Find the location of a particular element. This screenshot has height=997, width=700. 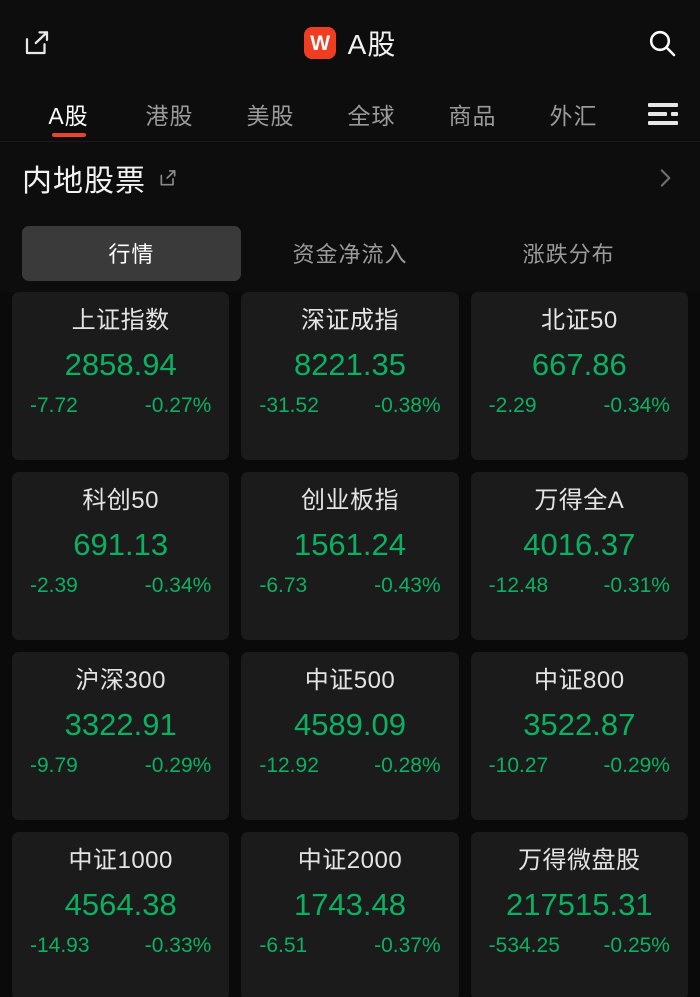

tab-commodities: 商品 is located at coordinates (472, 113).